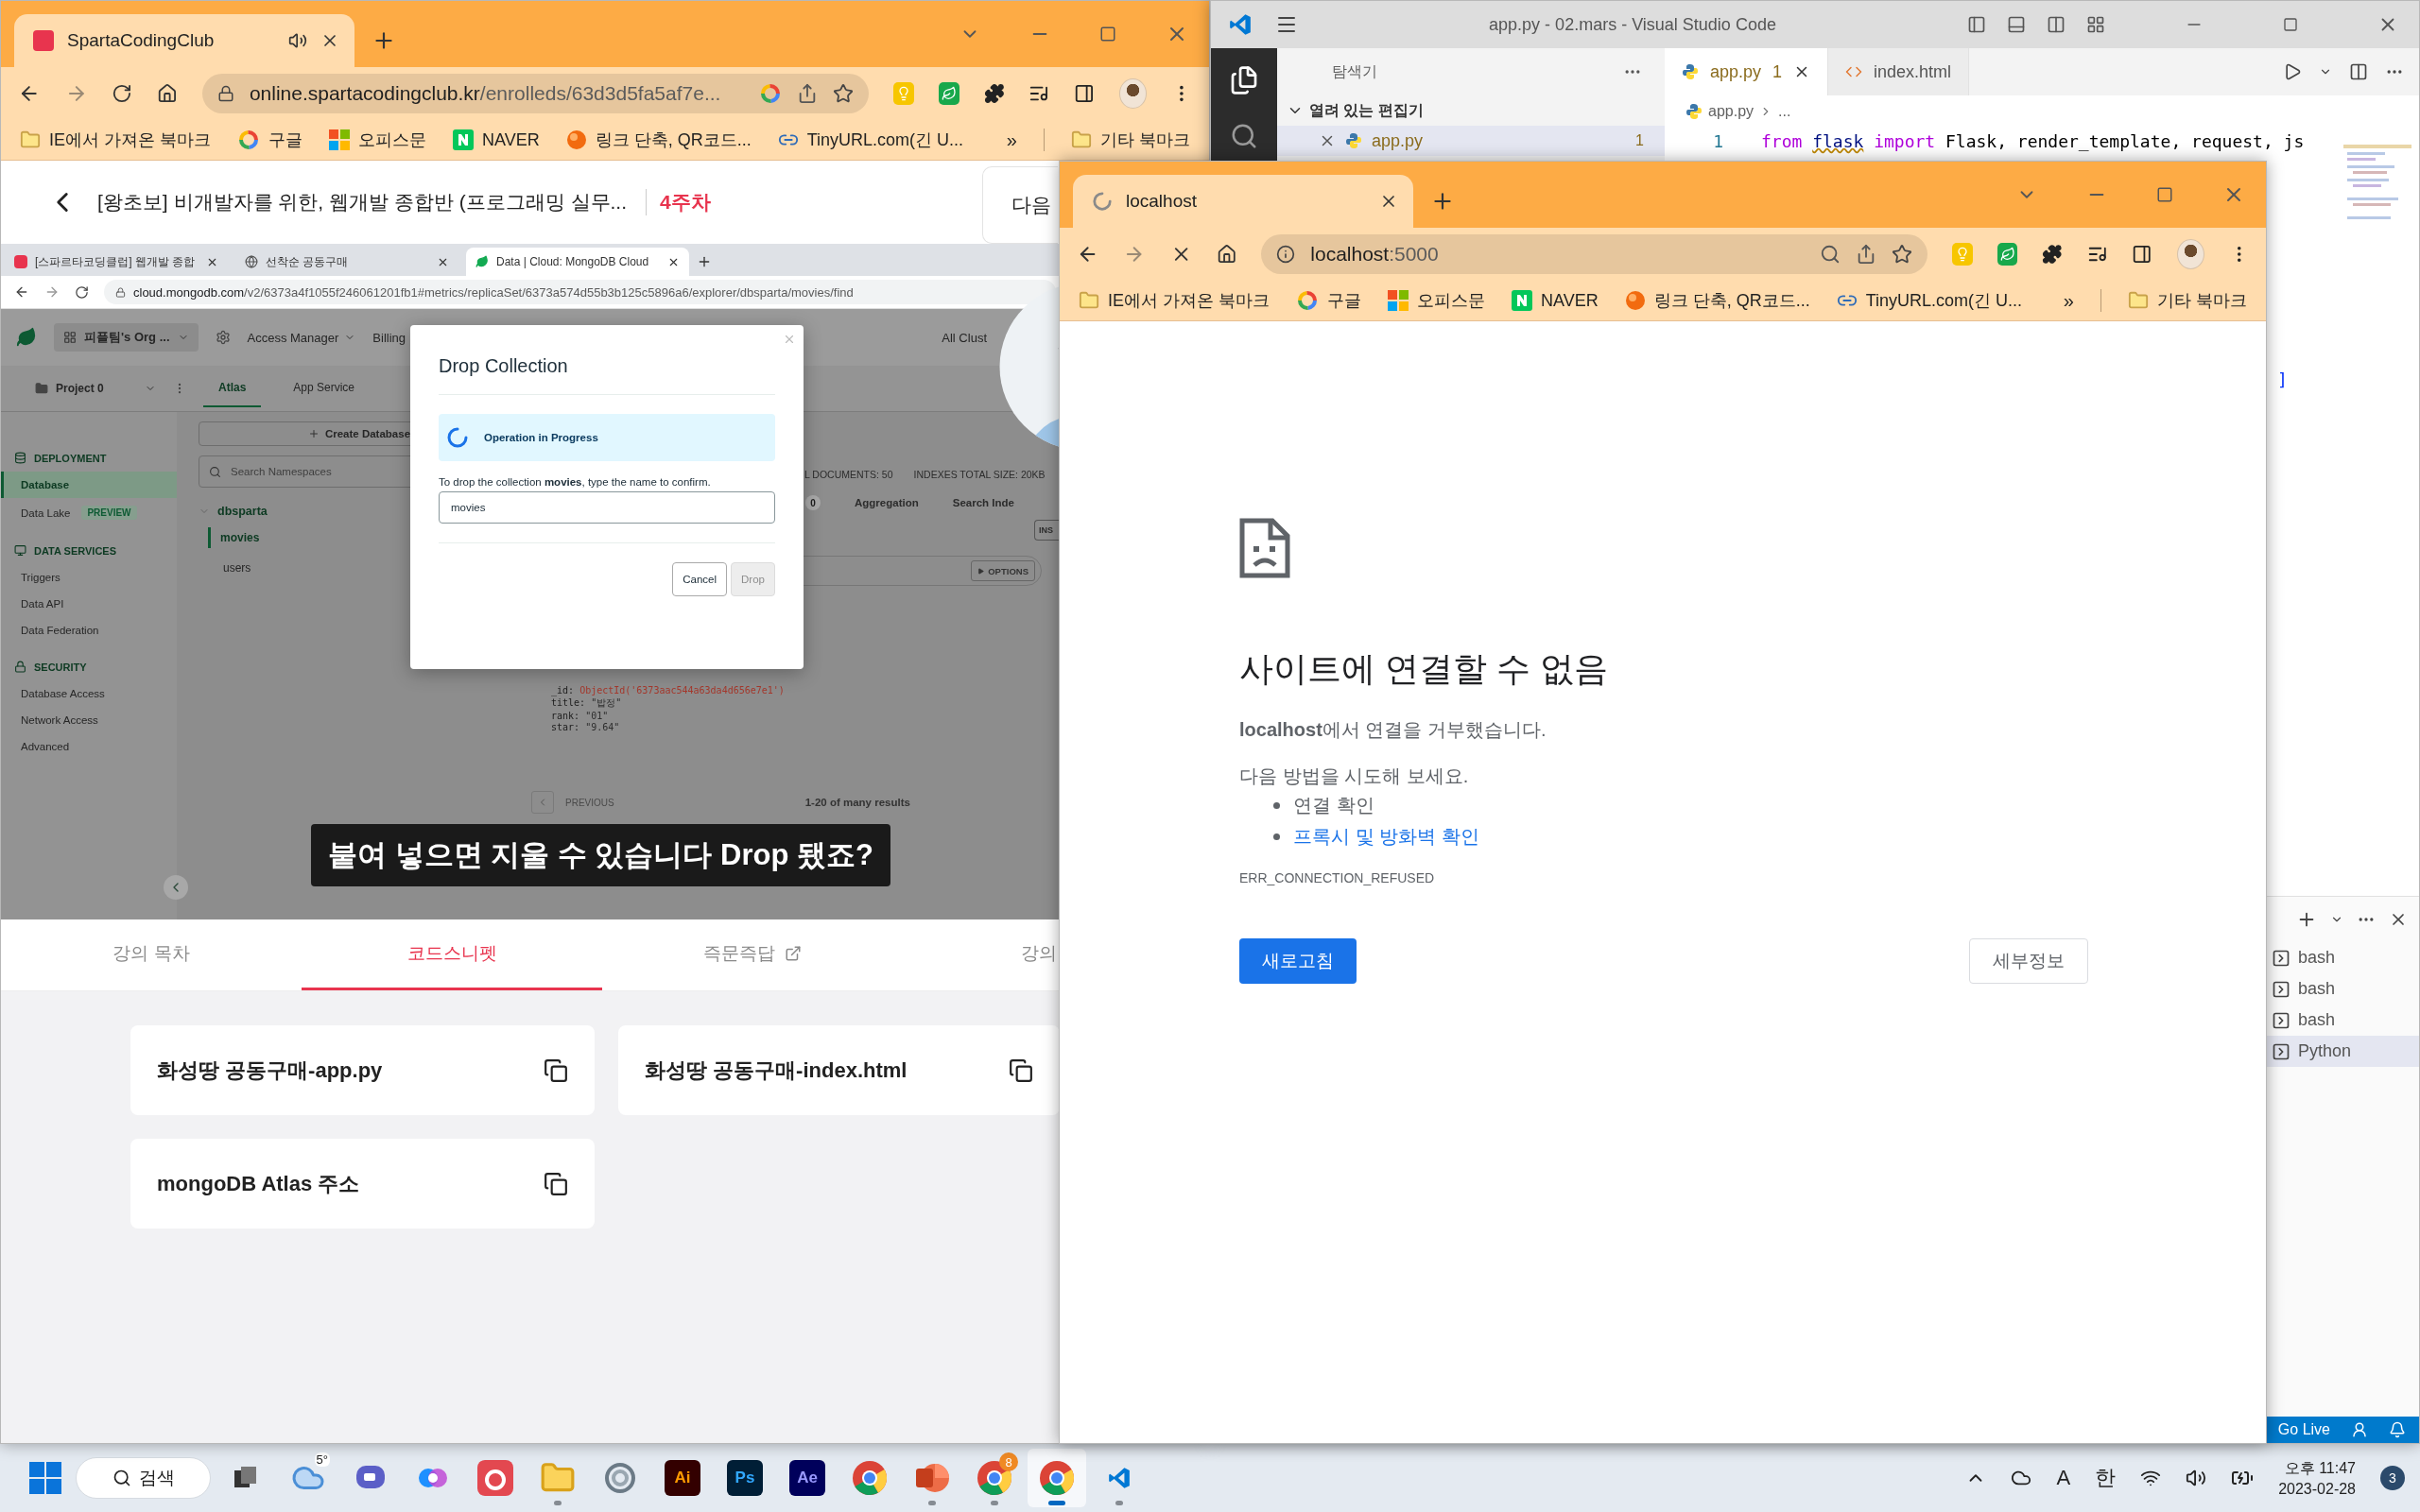 The image size is (2420, 1512). I want to click on editor-tab: app.py 1, so click(1747, 71).